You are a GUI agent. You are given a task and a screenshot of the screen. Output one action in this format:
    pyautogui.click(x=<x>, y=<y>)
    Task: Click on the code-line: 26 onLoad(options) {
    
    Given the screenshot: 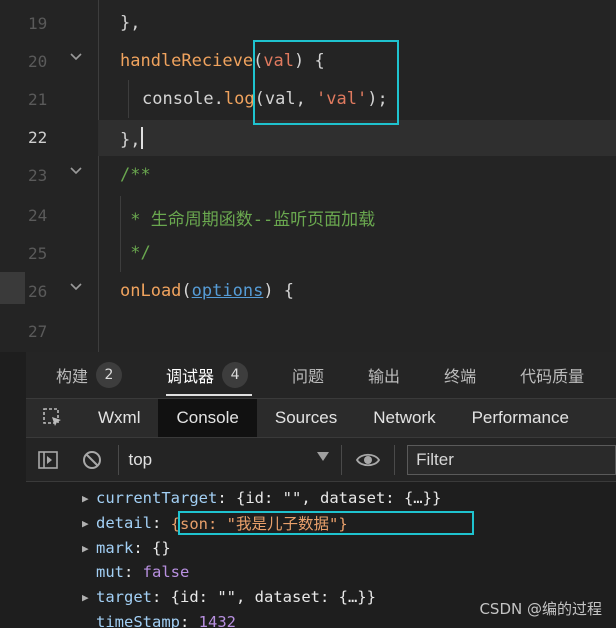 What is the action you would take?
    pyautogui.click(x=308, y=291)
    